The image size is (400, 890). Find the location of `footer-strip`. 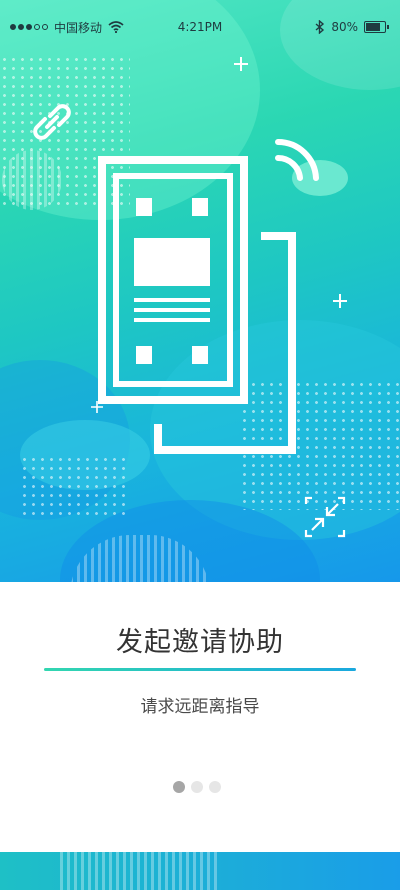

footer-strip is located at coordinates (200, 871).